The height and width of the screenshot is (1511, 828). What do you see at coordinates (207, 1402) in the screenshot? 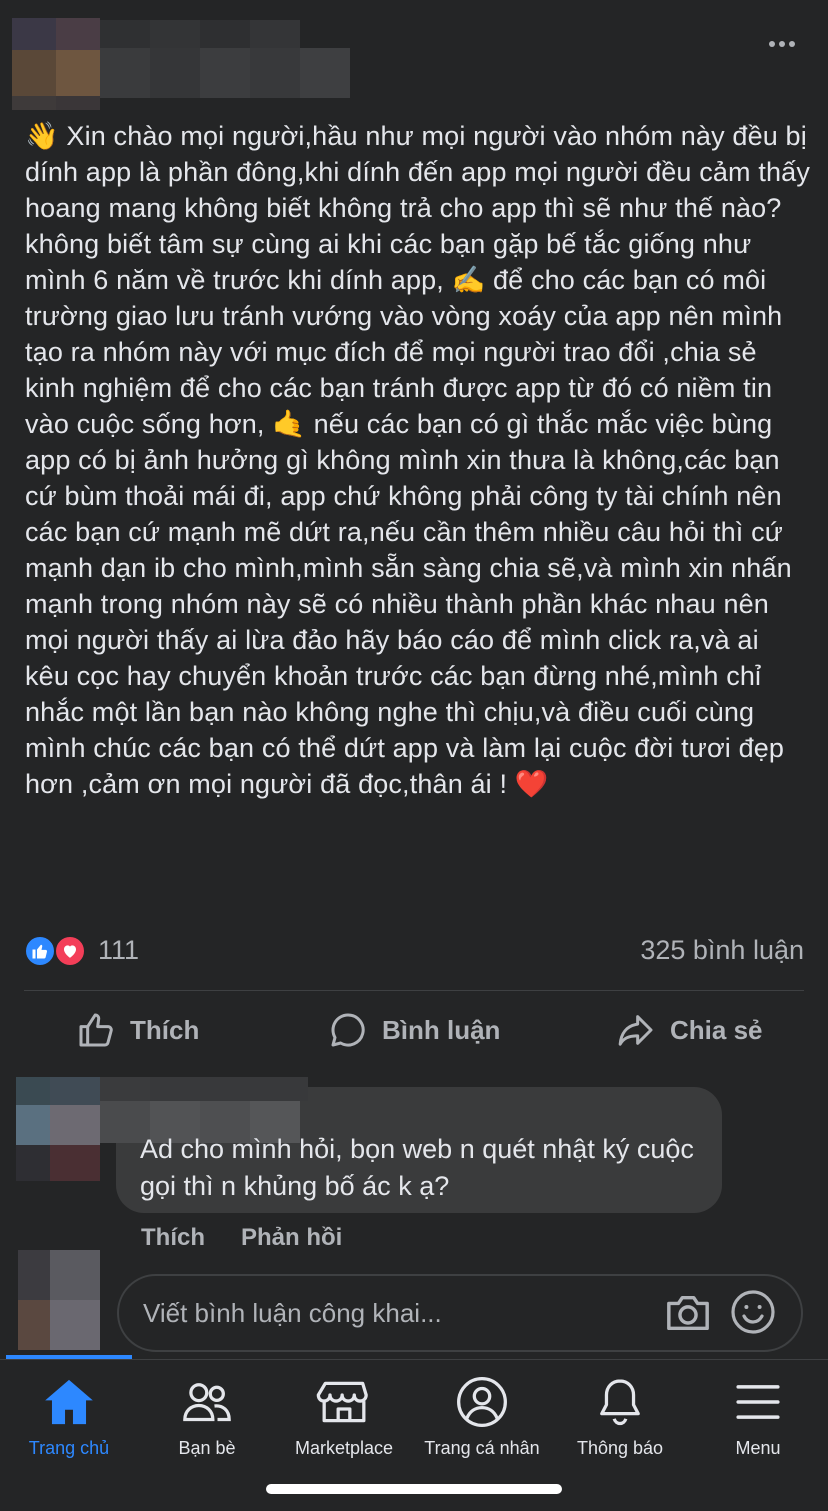
I see `friends-icon` at bounding box center [207, 1402].